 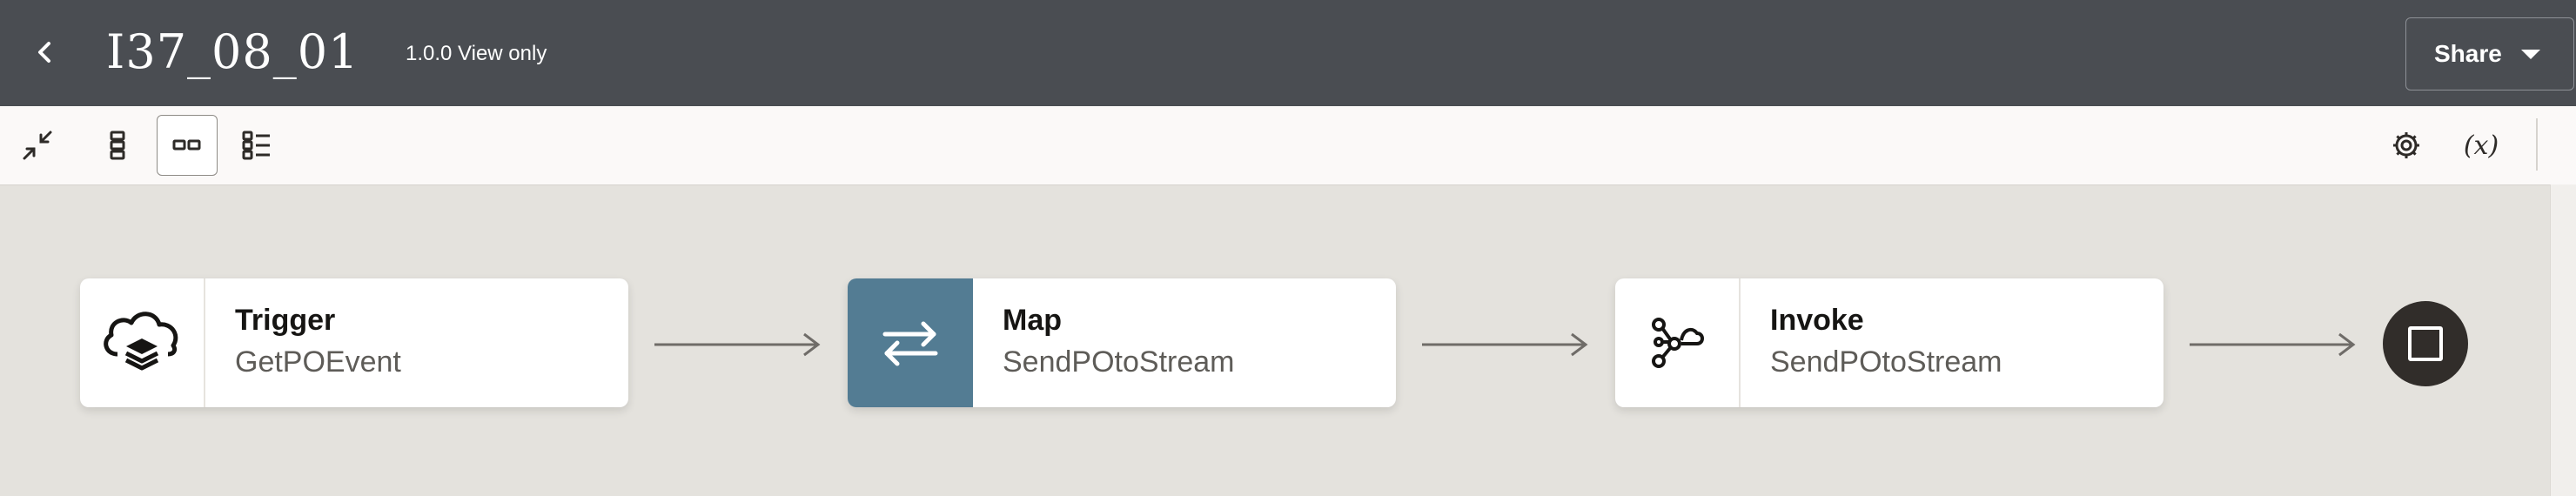 I want to click on cloud-stack-icon, so click(x=141, y=341).